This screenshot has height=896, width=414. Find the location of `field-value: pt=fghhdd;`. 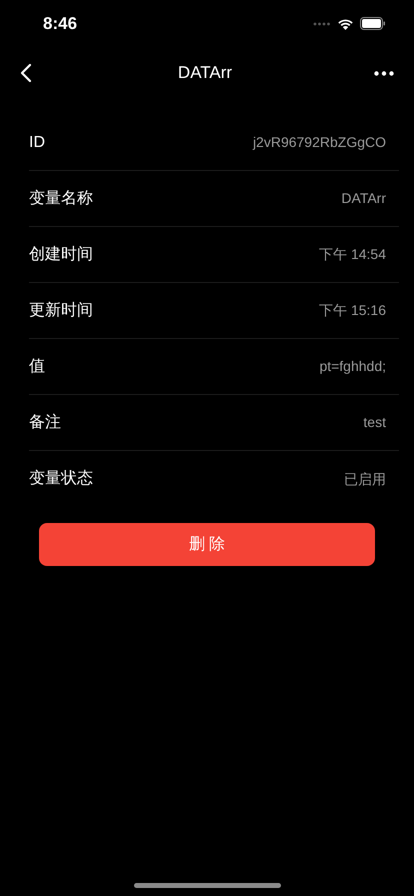

field-value: pt=fghhdd; is located at coordinates (352, 366).